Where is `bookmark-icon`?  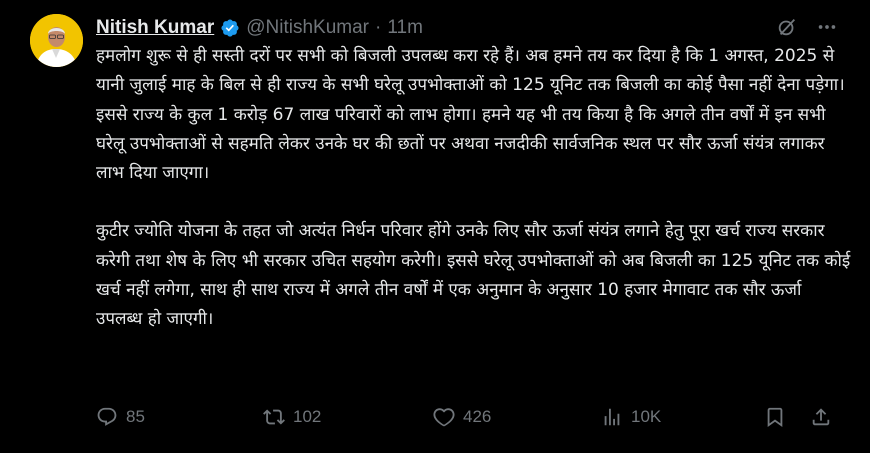 bookmark-icon is located at coordinates (775, 417).